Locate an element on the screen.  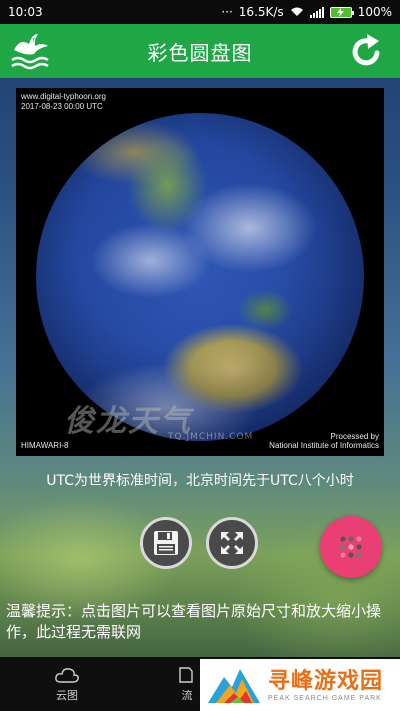
tip-text: 温馨提示：点击图片可以查看图片原始尺寸和放大缩小操作，此过程无需联网 is located at coordinates (194, 621).